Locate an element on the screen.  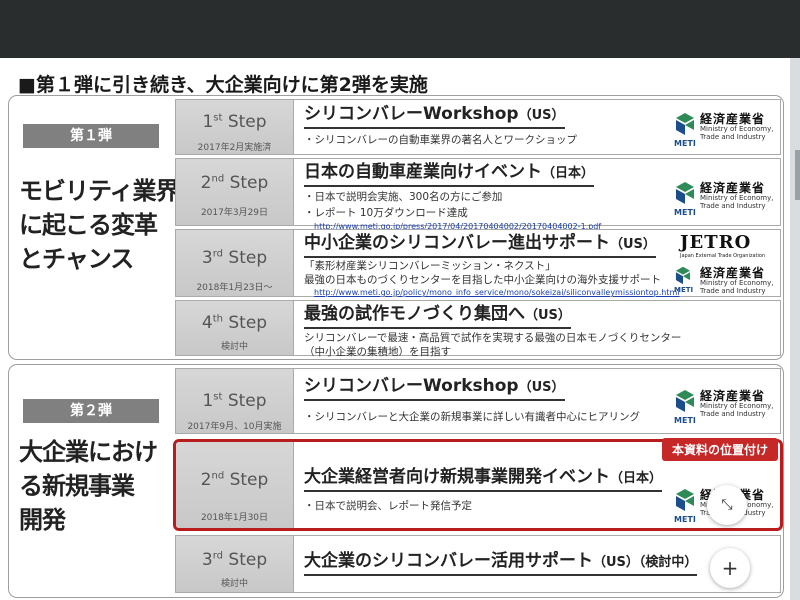
step-box: 4th Step 検討中 is located at coordinates (235, 328).